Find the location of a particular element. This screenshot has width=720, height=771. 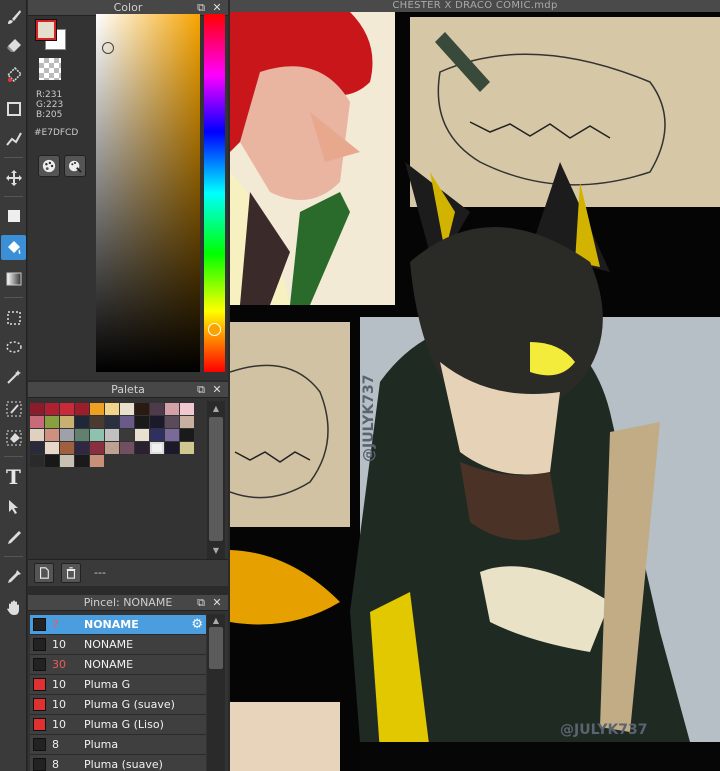

palette-name: --- is located at coordinates (100, 572).